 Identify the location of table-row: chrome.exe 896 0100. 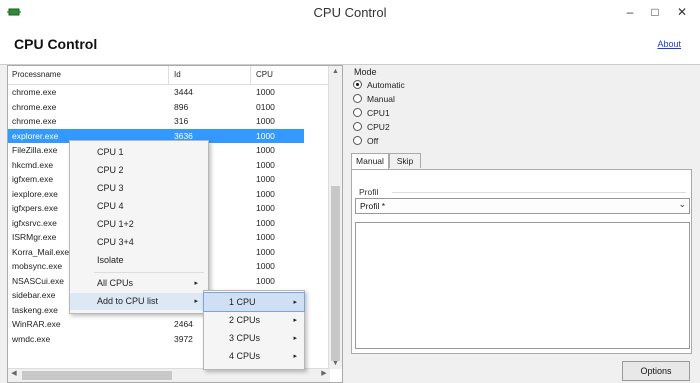
(169, 107).